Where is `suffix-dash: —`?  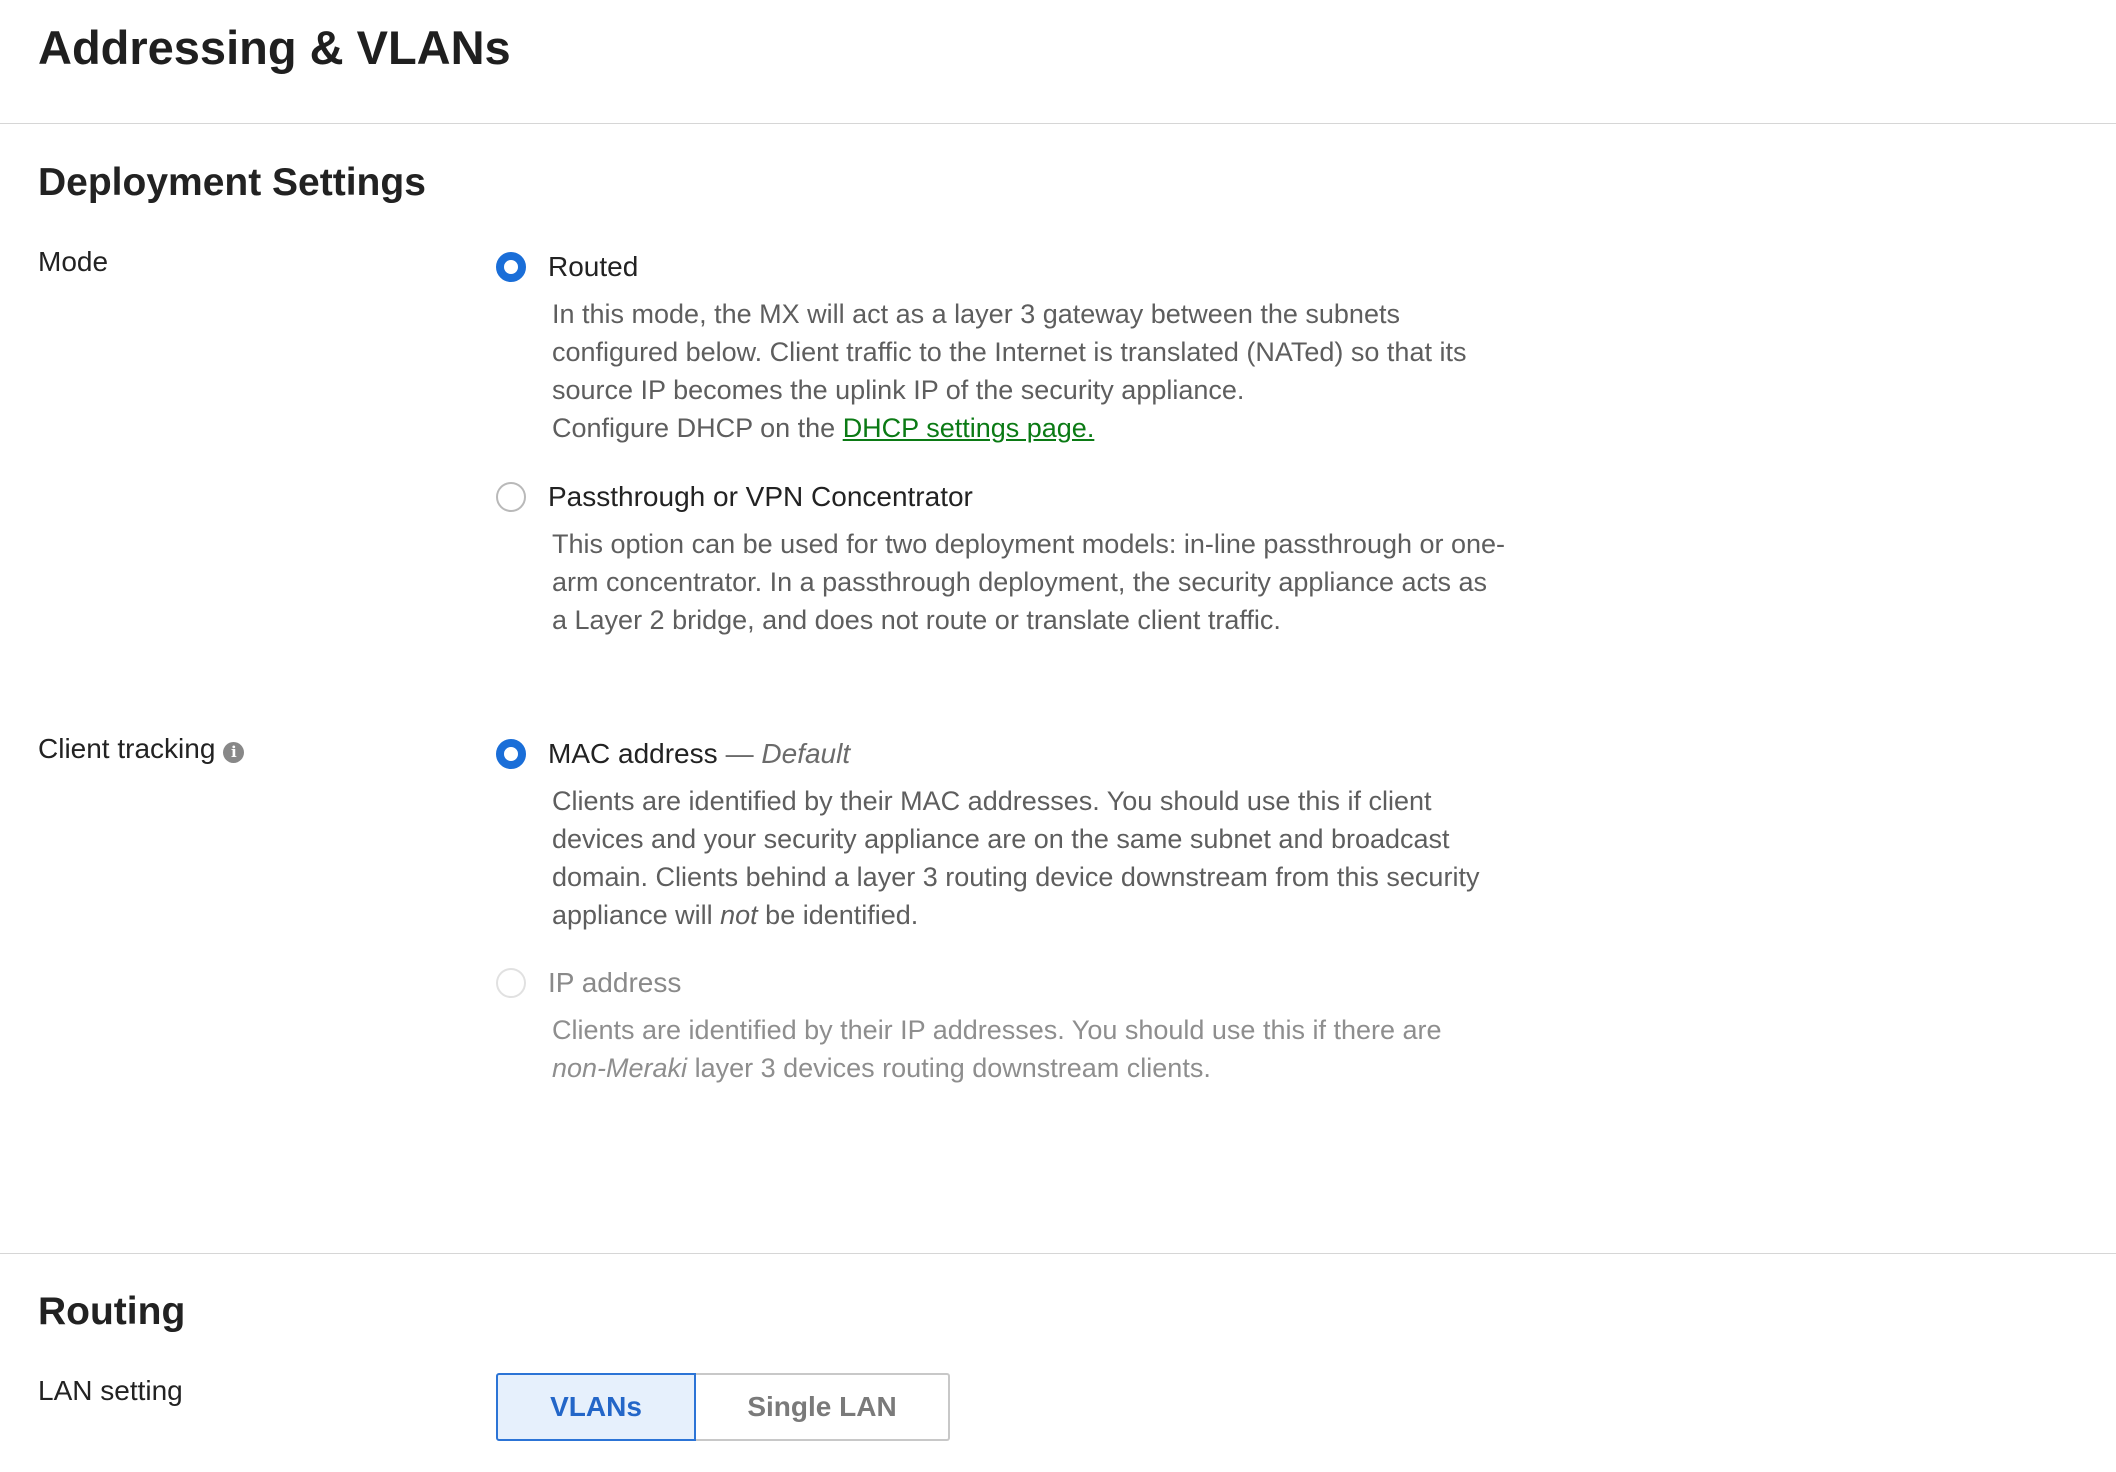
suffix-dash: — is located at coordinates (739, 753).